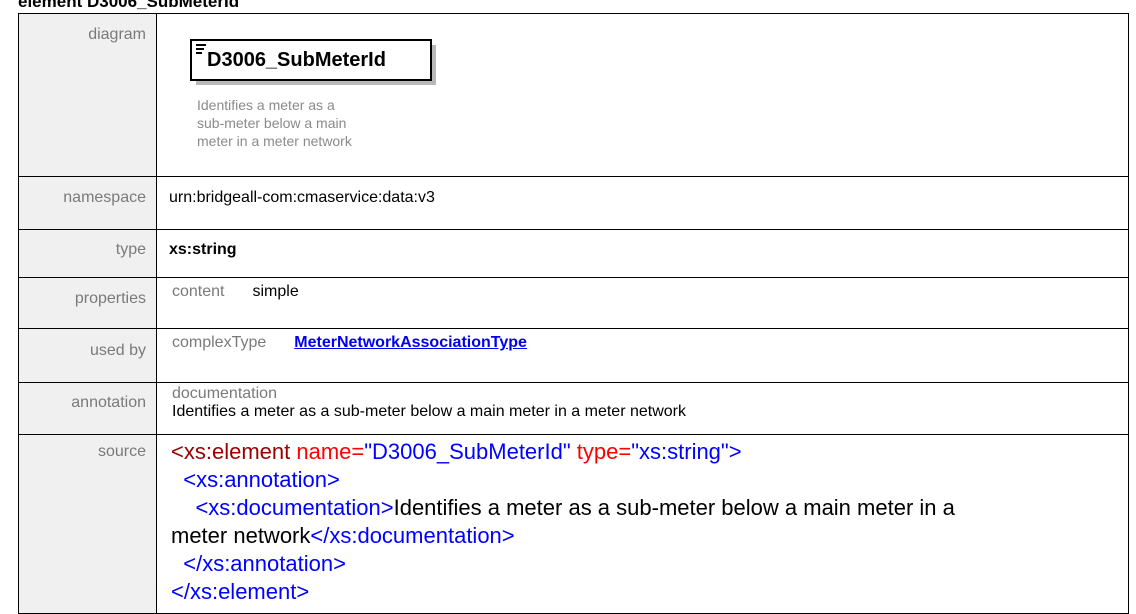 The image size is (1136, 614). Describe the element at coordinates (680, 451) in the screenshot. I see `src-value: "xs:string"` at that location.